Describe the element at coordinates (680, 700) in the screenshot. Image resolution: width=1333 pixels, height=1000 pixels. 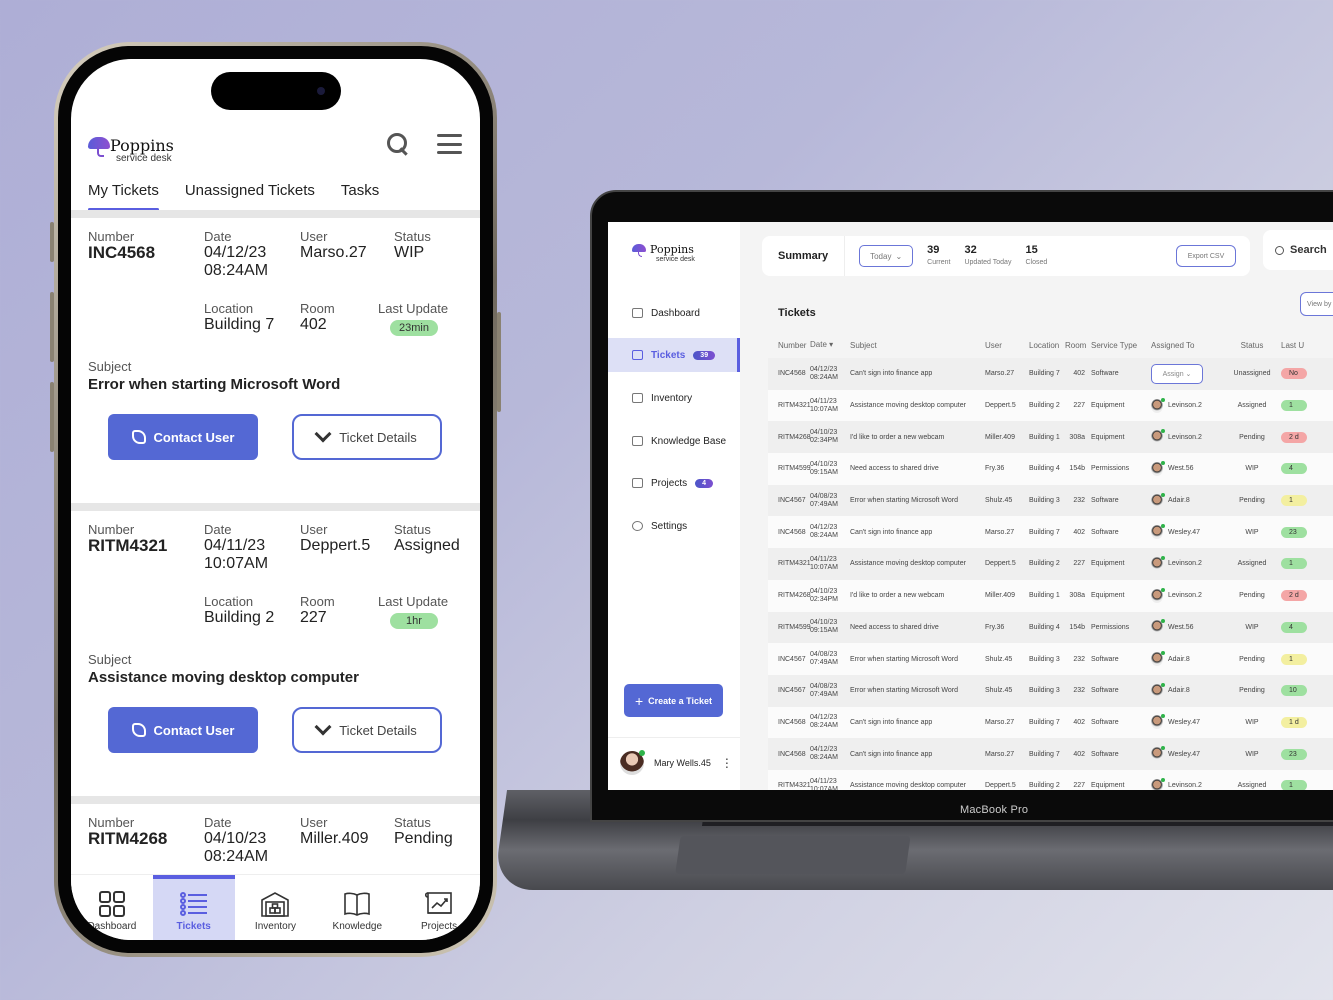
I see `create-ticket-label: Create a Ticket` at that location.